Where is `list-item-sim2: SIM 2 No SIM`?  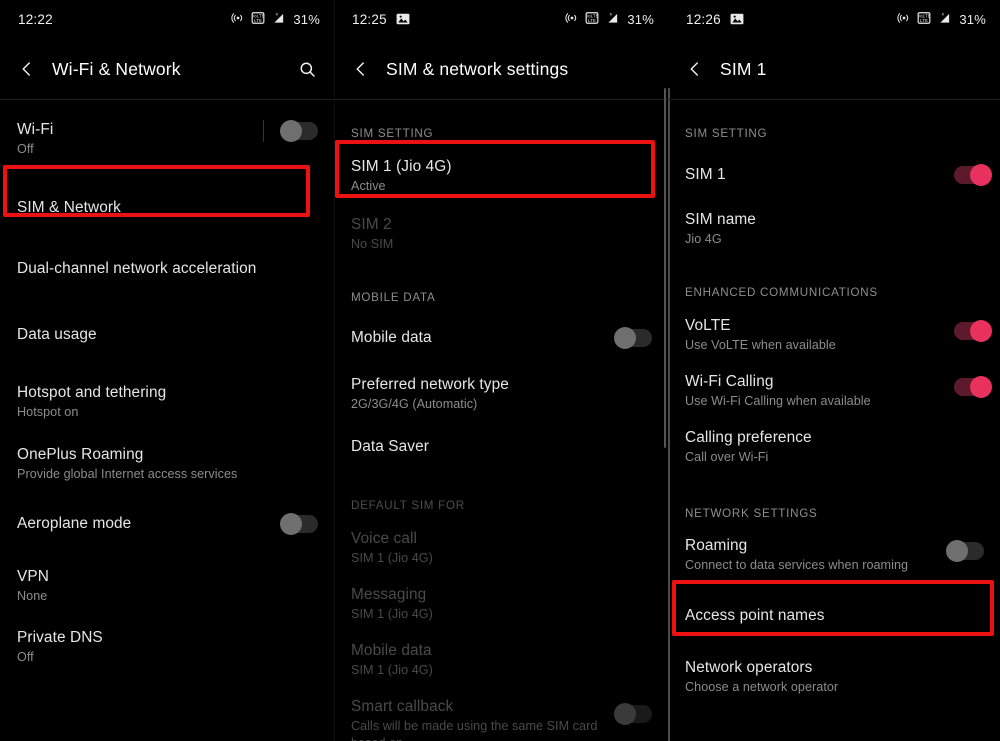
list-item-sim2: SIM 2 No SIM is located at coordinates (501, 236).